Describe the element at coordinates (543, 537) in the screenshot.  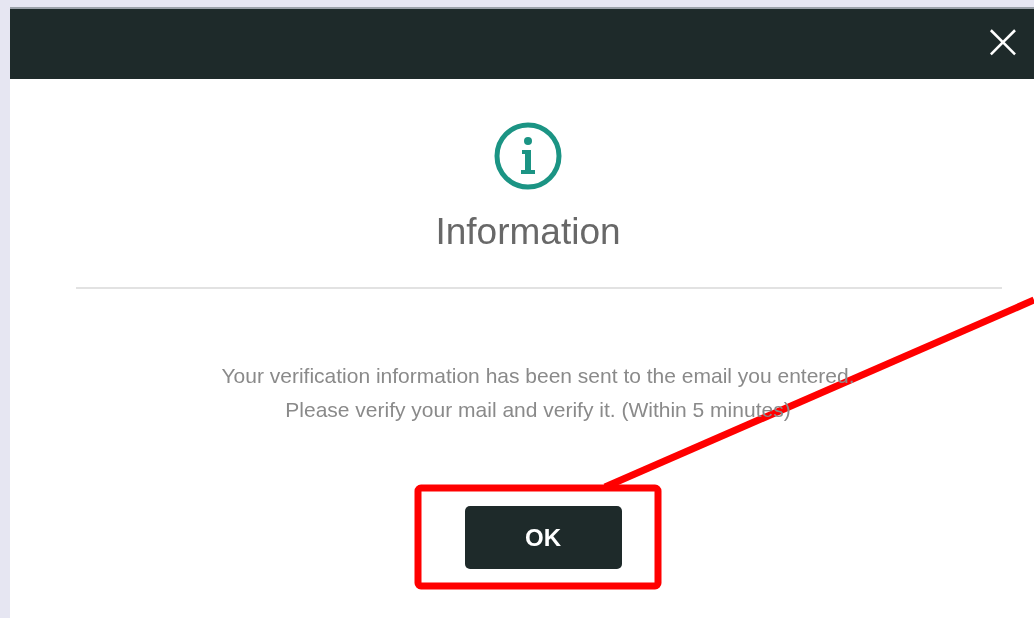
I see `ok-button: OK` at that location.